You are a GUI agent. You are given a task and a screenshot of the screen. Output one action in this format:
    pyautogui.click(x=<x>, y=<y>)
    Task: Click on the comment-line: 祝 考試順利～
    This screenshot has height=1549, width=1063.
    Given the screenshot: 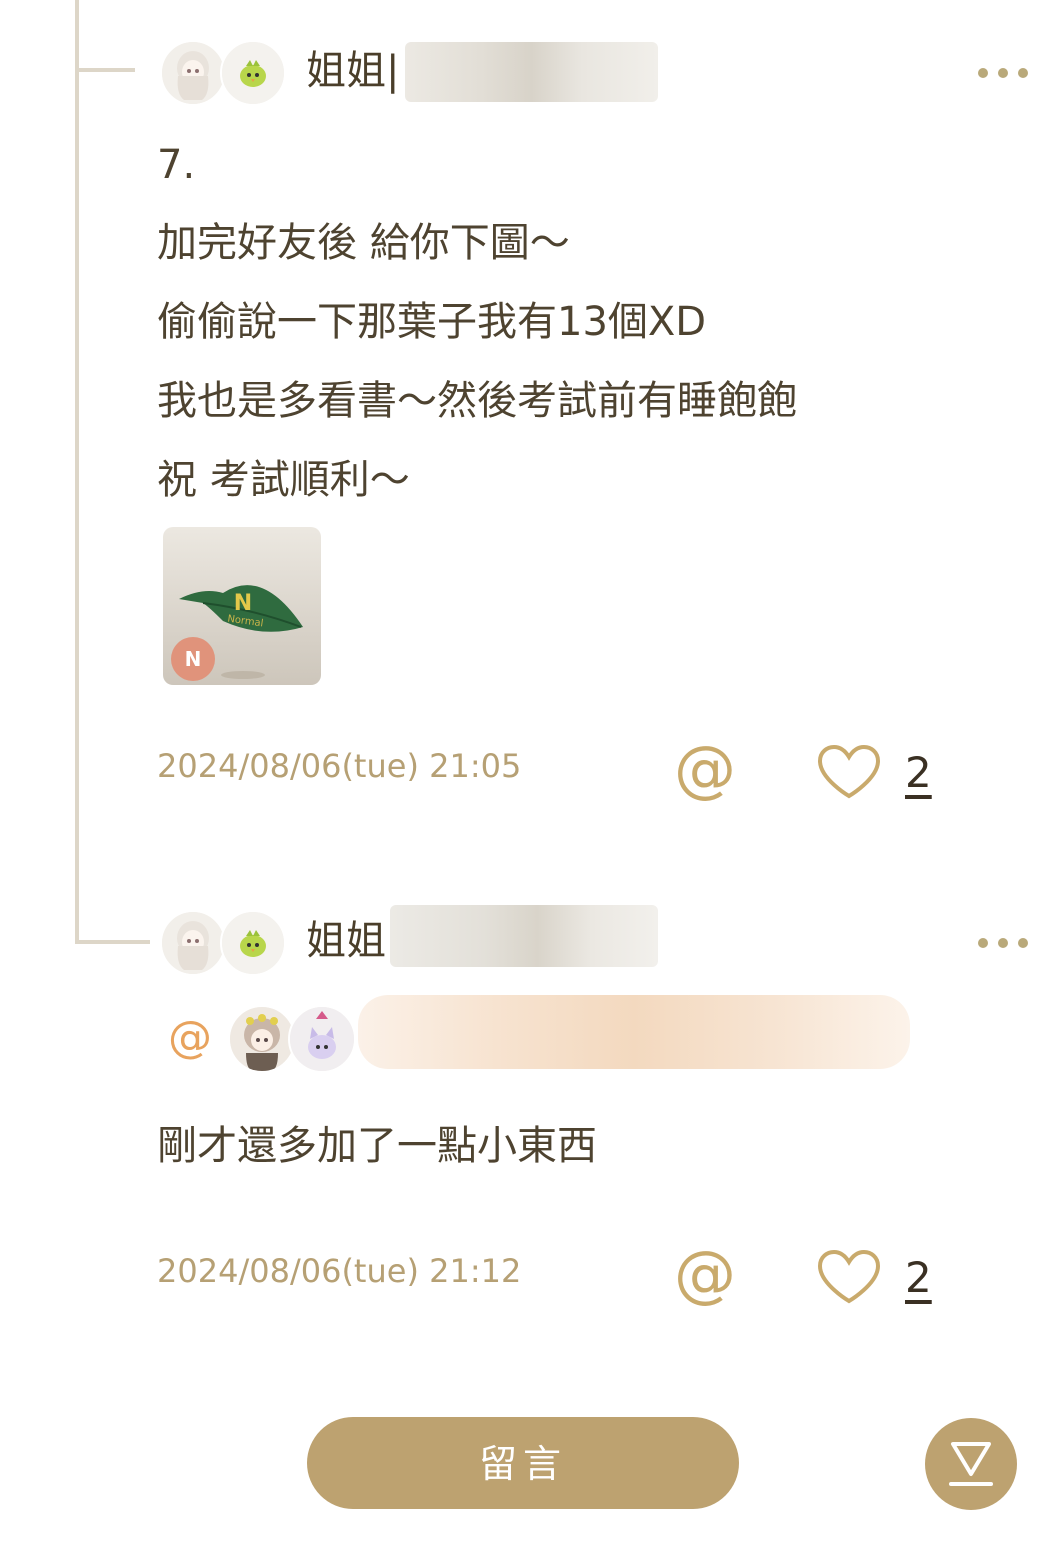 What is the action you would take?
    pyautogui.click(x=283, y=480)
    